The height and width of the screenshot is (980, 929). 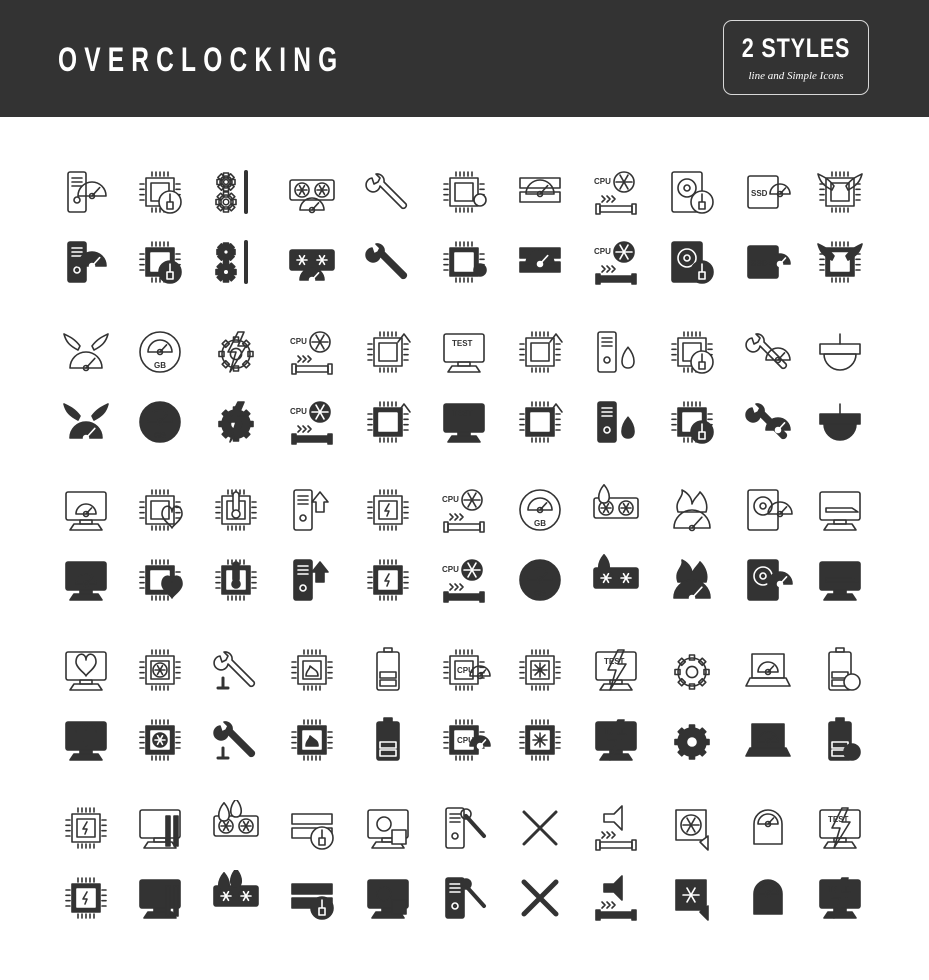 What do you see at coordinates (768, 740) in the screenshot?
I see `laptop-speedometer-solid-icon` at bounding box center [768, 740].